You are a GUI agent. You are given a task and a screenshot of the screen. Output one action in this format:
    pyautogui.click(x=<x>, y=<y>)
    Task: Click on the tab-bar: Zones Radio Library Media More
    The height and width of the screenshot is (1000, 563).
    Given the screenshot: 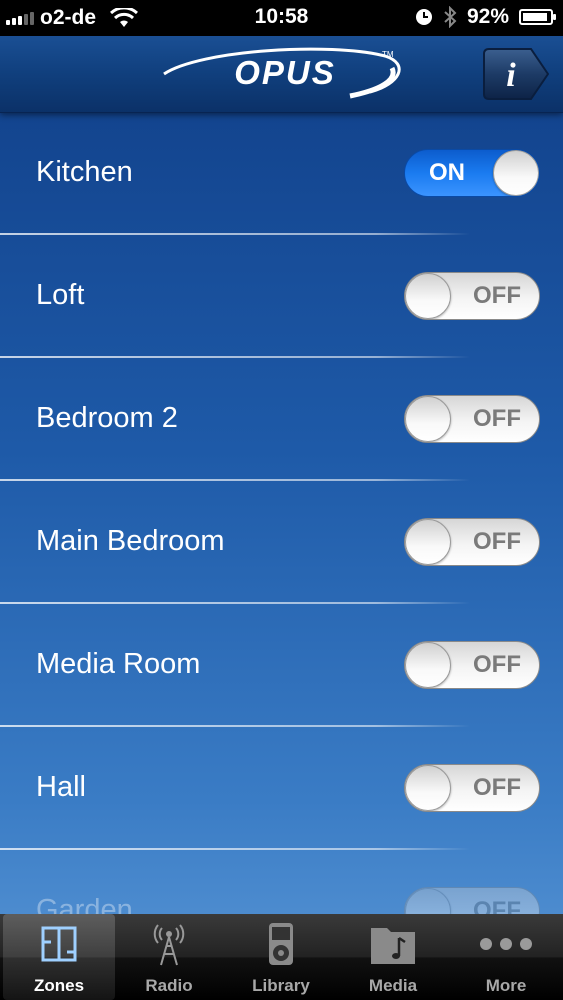 What is the action you would take?
    pyautogui.click(x=281, y=957)
    